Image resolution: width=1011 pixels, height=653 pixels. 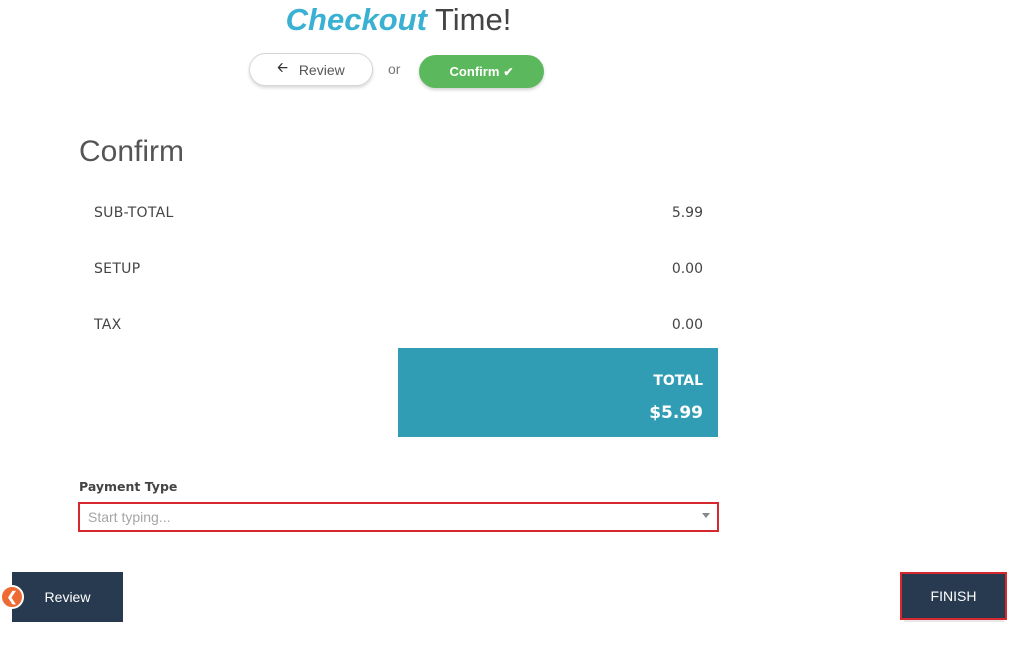 What do you see at coordinates (474, 71) in the screenshot?
I see `step-confirm-label: Confirm` at bounding box center [474, 71].